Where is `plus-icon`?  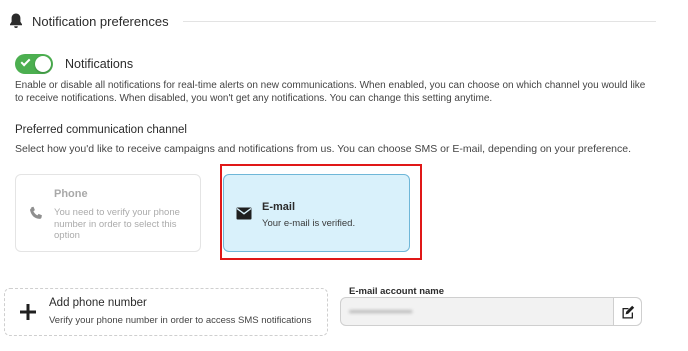
plus-icon is located at coordinates (28, 312).